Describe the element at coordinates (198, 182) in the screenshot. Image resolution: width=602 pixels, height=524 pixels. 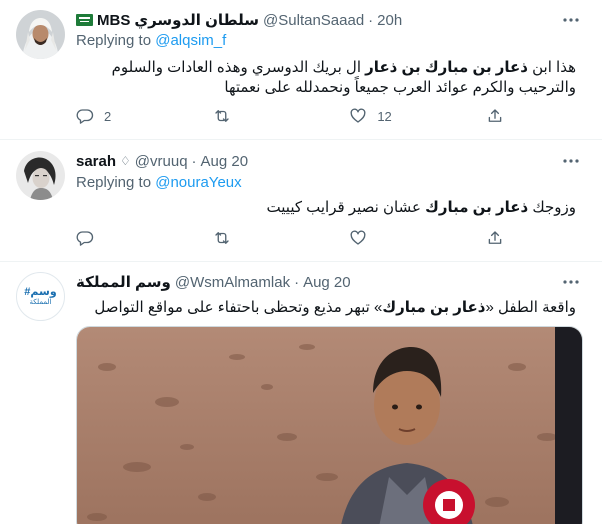
I see `replying-mention-link: @nouraYeux` at that location.